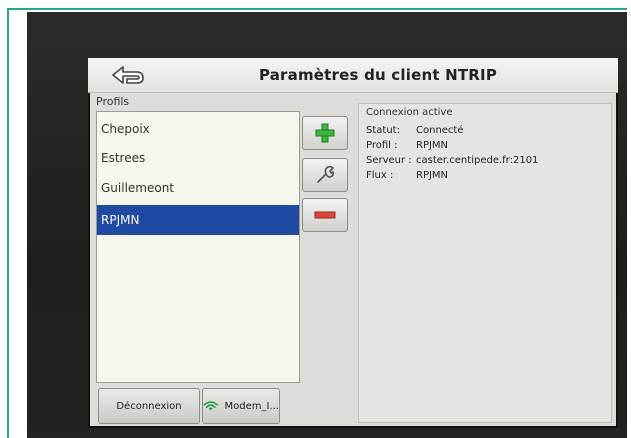 The width and height of the screenshot is (631, 438). I want to click on remove-profile-button, so click(325, 215).